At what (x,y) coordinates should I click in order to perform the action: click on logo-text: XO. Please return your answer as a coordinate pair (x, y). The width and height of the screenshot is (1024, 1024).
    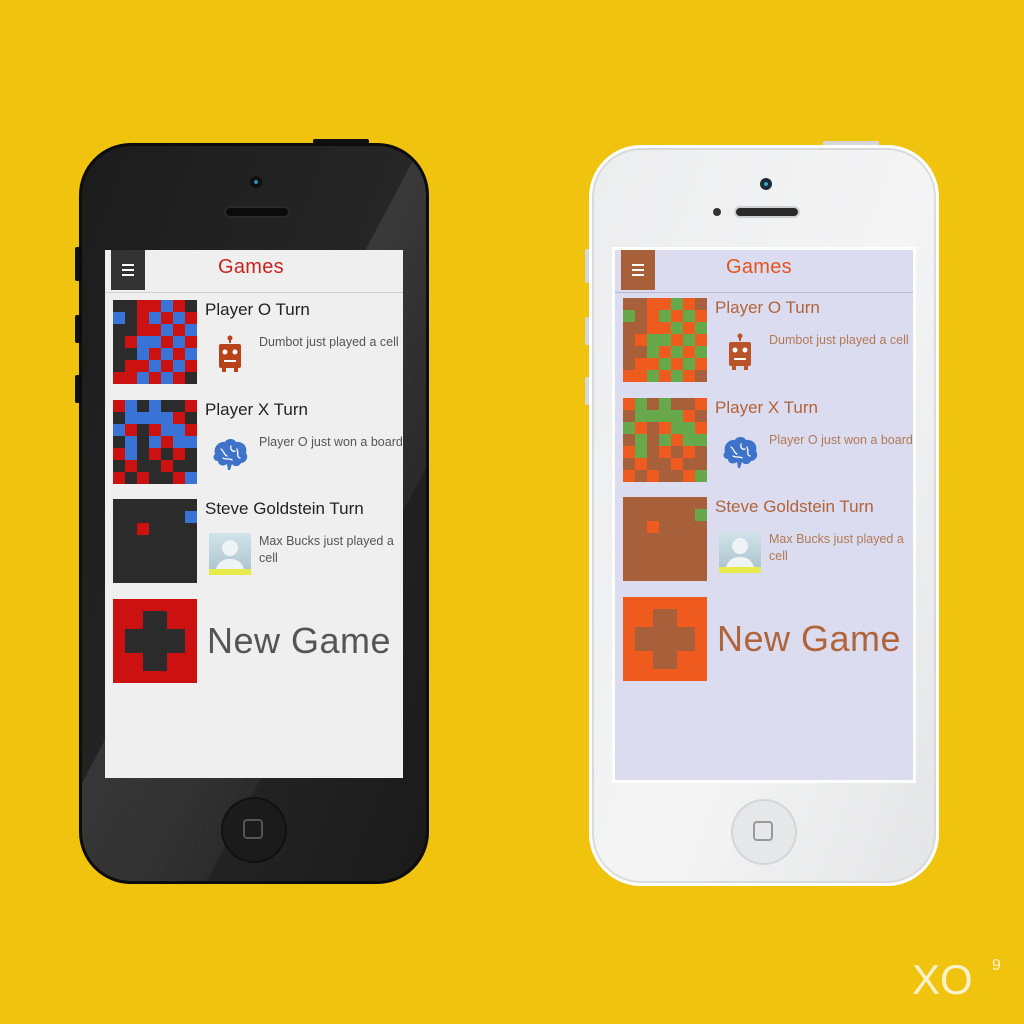
    Looking at the image, I should click on (942, 979).